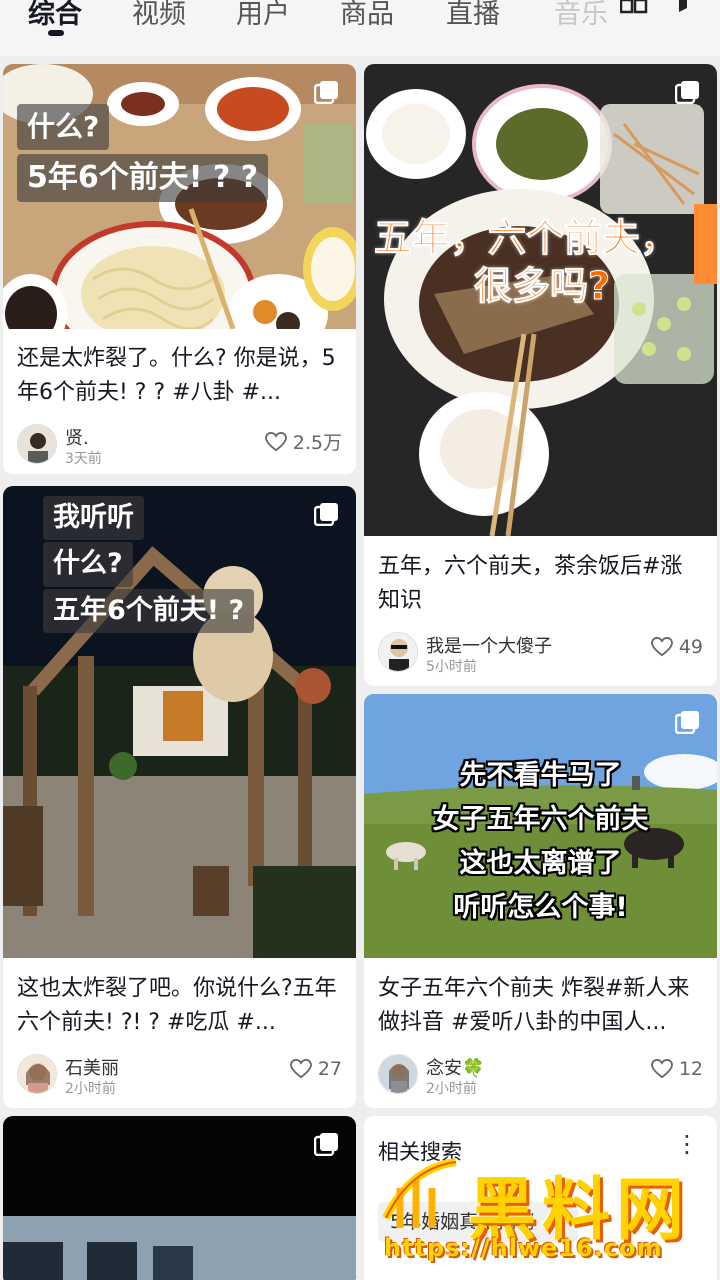  I want to click on post-time: 3天前, so click(83, 459).